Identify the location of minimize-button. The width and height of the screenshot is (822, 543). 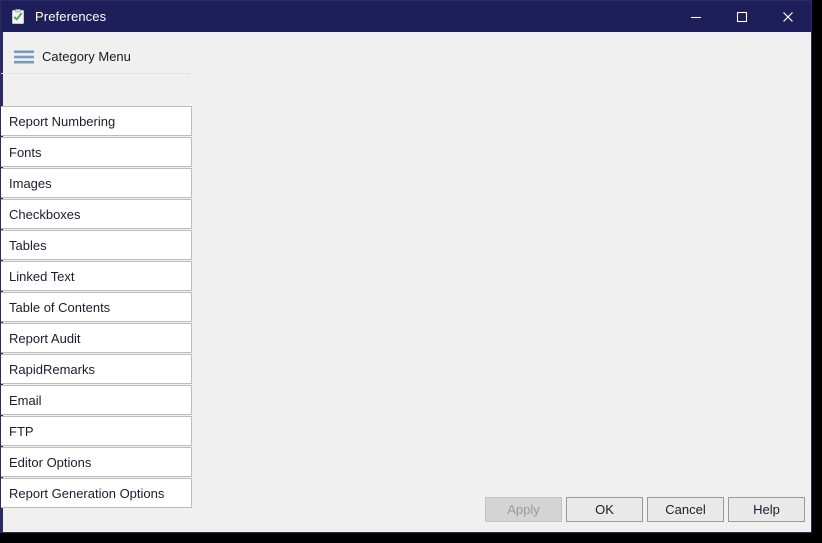
(696, 16).